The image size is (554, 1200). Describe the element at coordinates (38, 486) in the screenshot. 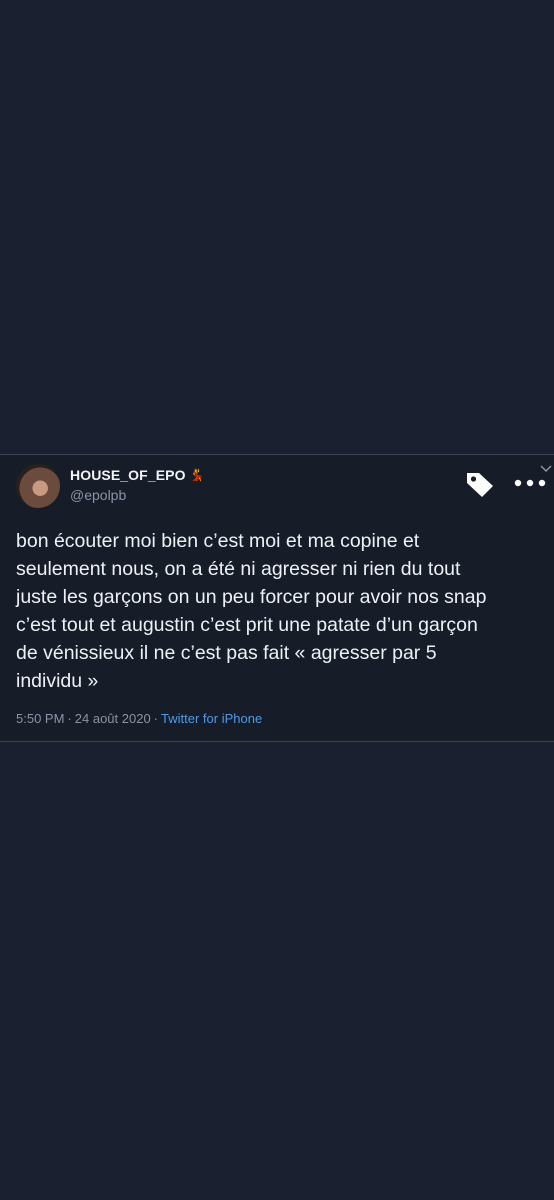

I see `avatar` at that location.